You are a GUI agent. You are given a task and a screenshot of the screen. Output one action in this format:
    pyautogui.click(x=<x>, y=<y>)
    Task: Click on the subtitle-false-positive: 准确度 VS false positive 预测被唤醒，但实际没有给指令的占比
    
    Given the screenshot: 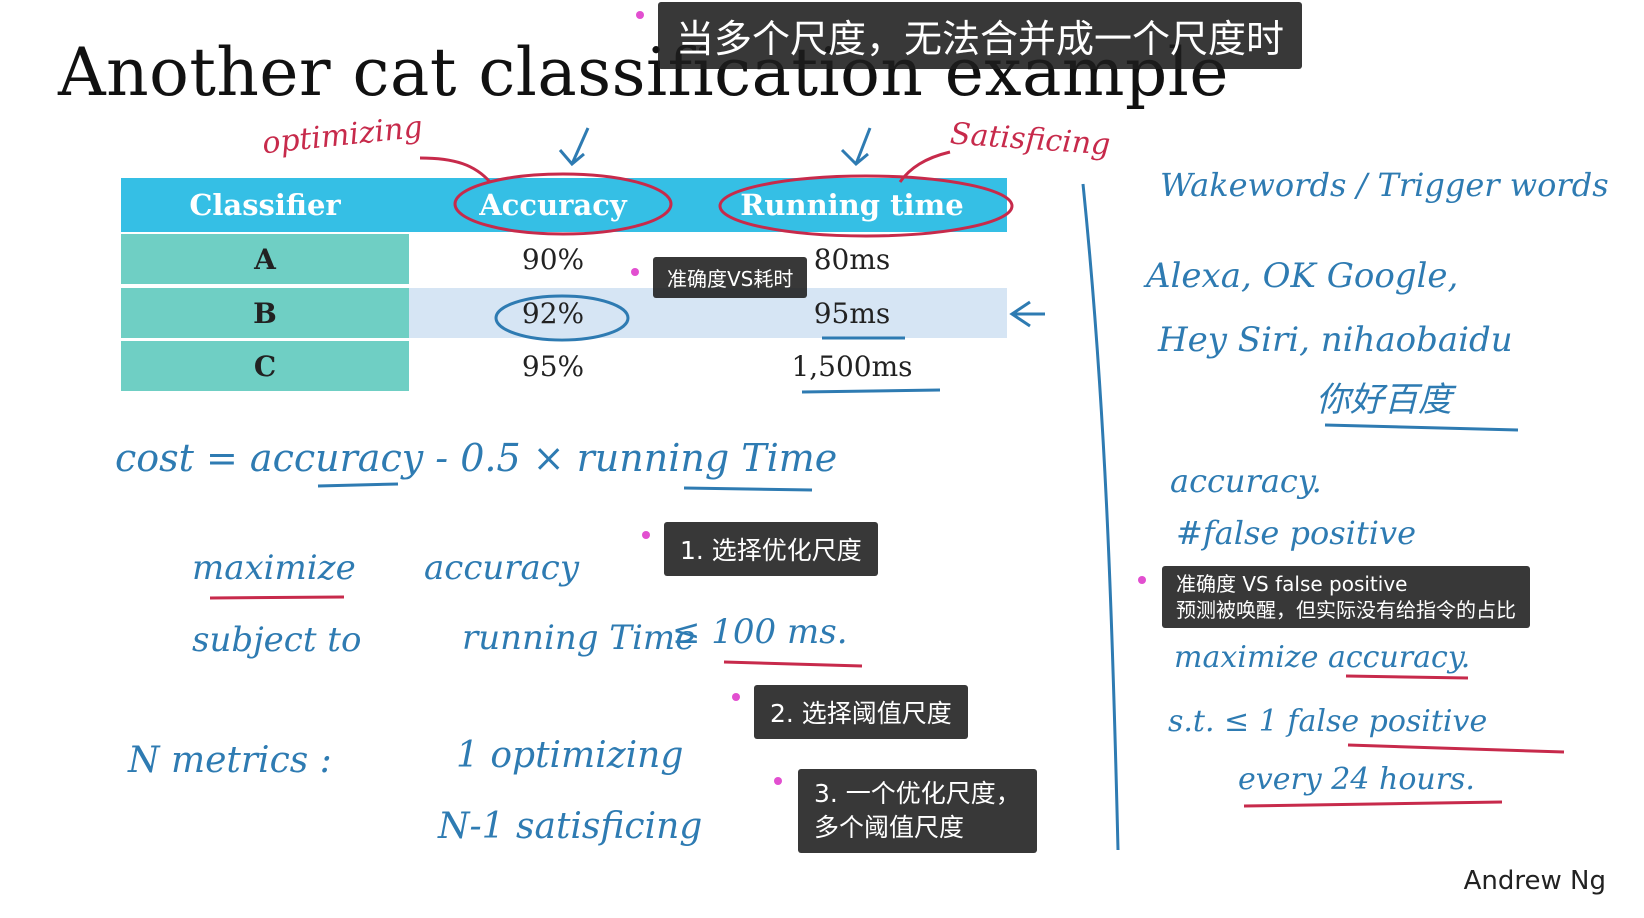 What is the action you would take?
    pyautogui.click(x=1346, y=597)
    